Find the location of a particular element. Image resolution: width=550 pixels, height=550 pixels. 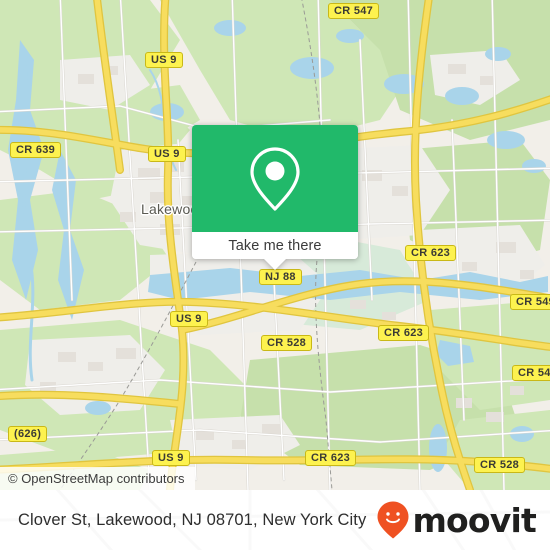

callout-action-bar: Take me there is located at coordinates (275, 245).